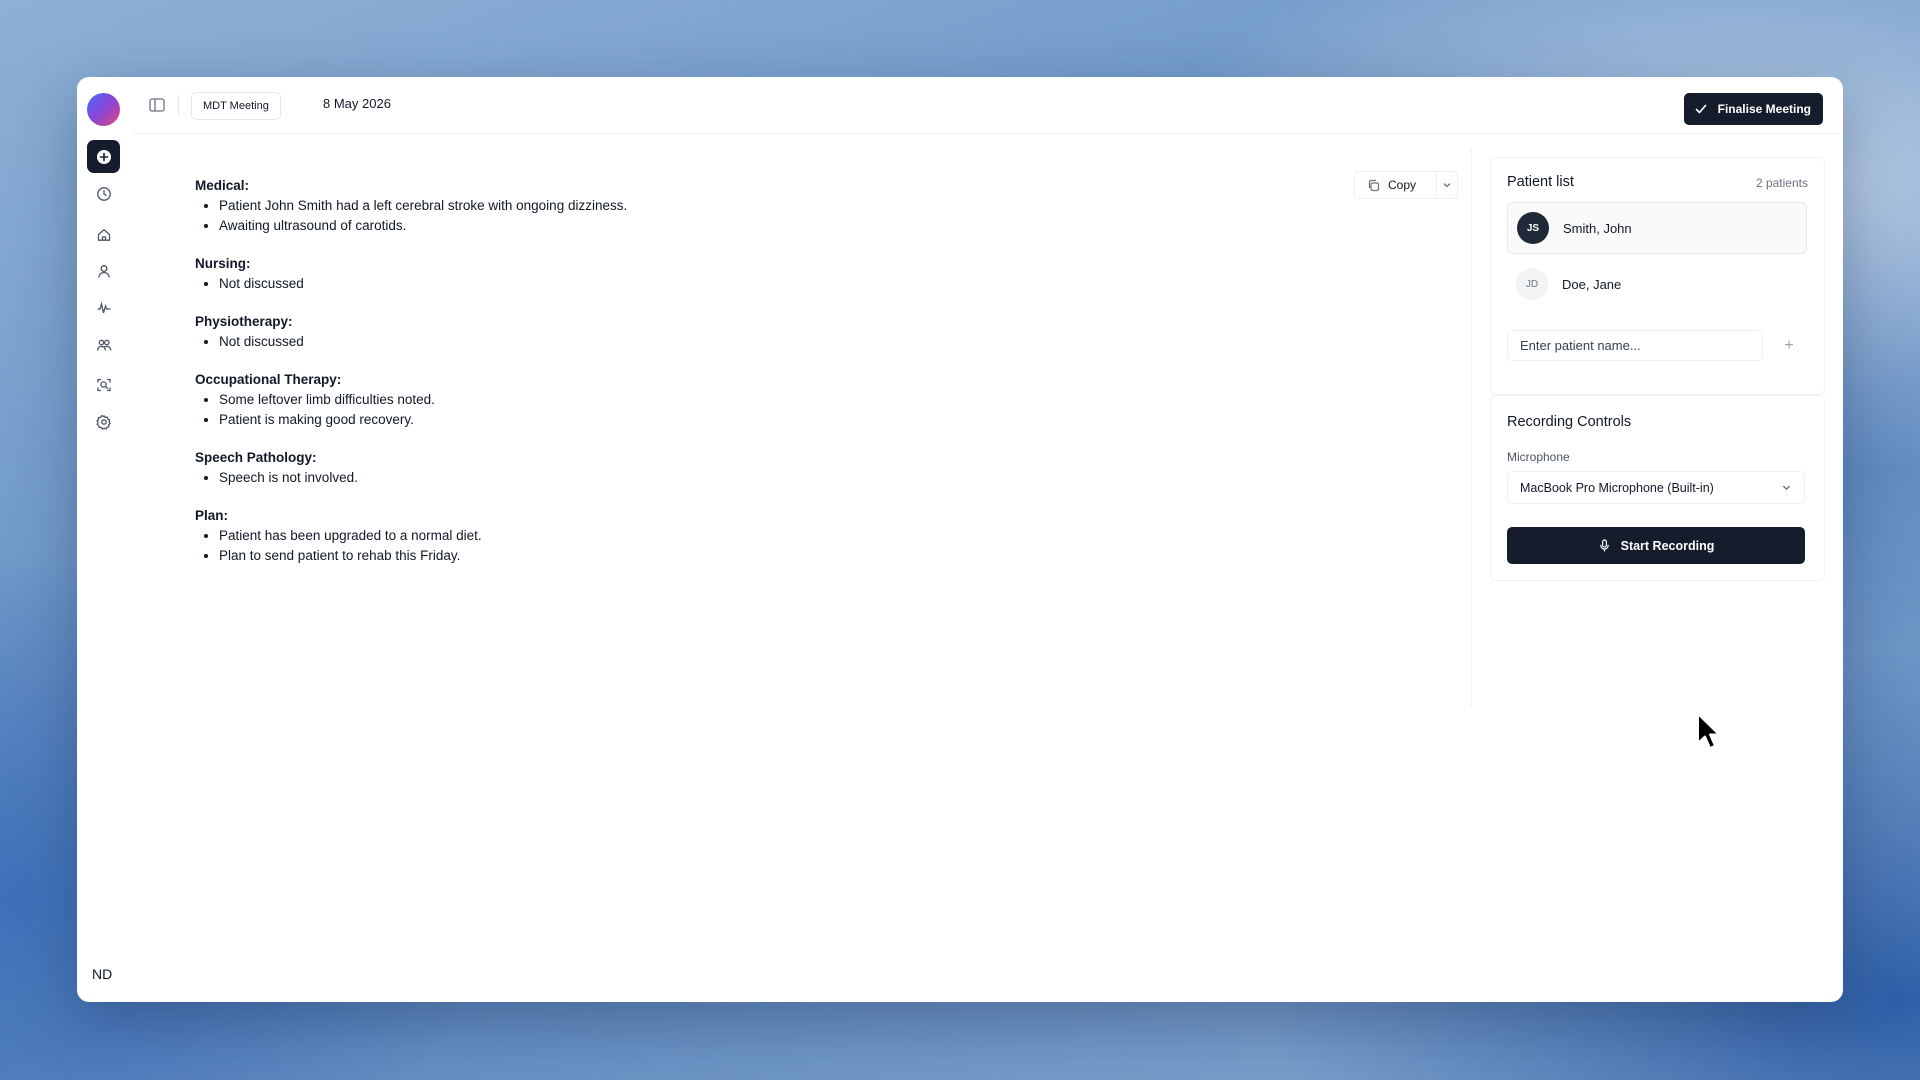 The width and height of the screenshot is (1920, 1080). Describe the element at coordinates (1592, 284) in the screenshot. I see `patient-name: Doe, Jane` at that location.